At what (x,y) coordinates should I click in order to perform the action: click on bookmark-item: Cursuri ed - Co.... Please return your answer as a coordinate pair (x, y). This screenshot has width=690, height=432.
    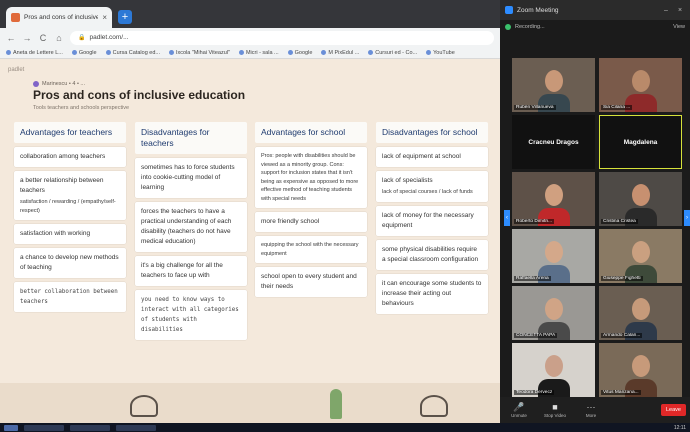
    Looking at the image, I should click on (392, 53).